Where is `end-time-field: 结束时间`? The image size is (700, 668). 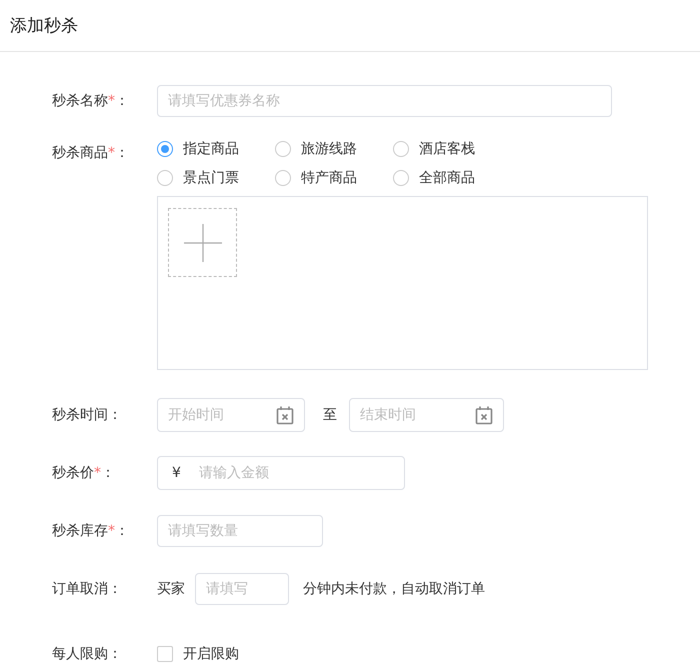
end-time-field: 结束时间 is located at coordinates (426, 415).